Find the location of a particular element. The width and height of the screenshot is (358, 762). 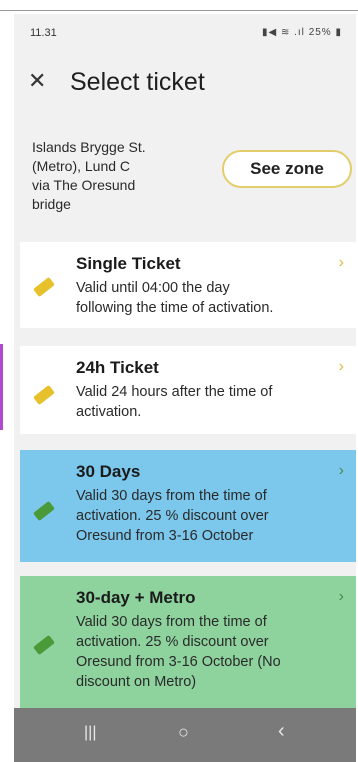

battery-percent: 25% is located at coordinates (320, 32).